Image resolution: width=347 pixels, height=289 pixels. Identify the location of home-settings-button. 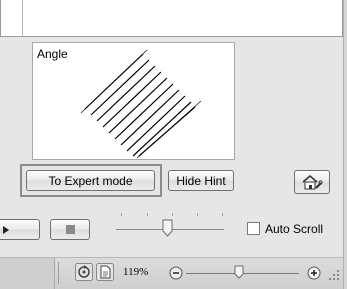
(312, 182).